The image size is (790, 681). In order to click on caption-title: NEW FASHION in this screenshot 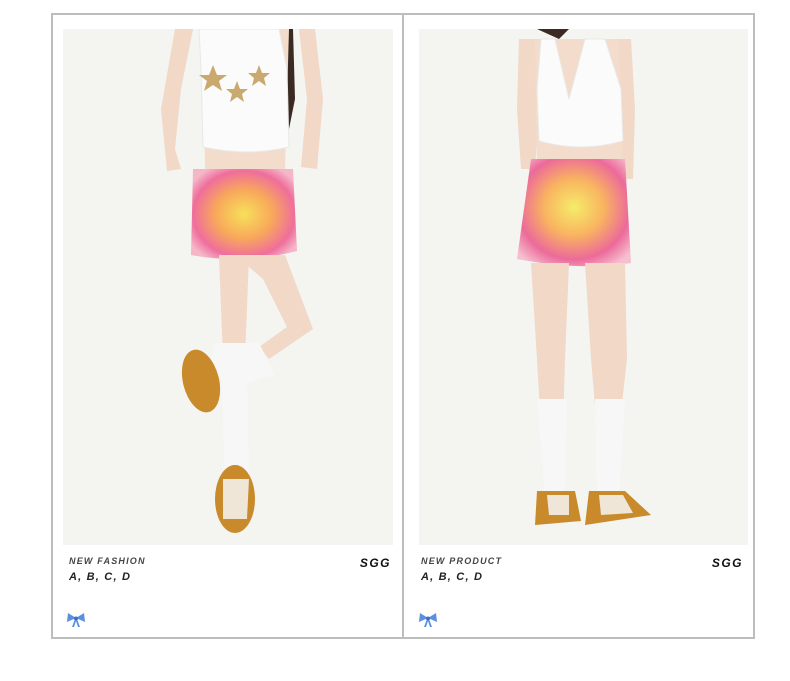, I will do `click(107, 561)`.